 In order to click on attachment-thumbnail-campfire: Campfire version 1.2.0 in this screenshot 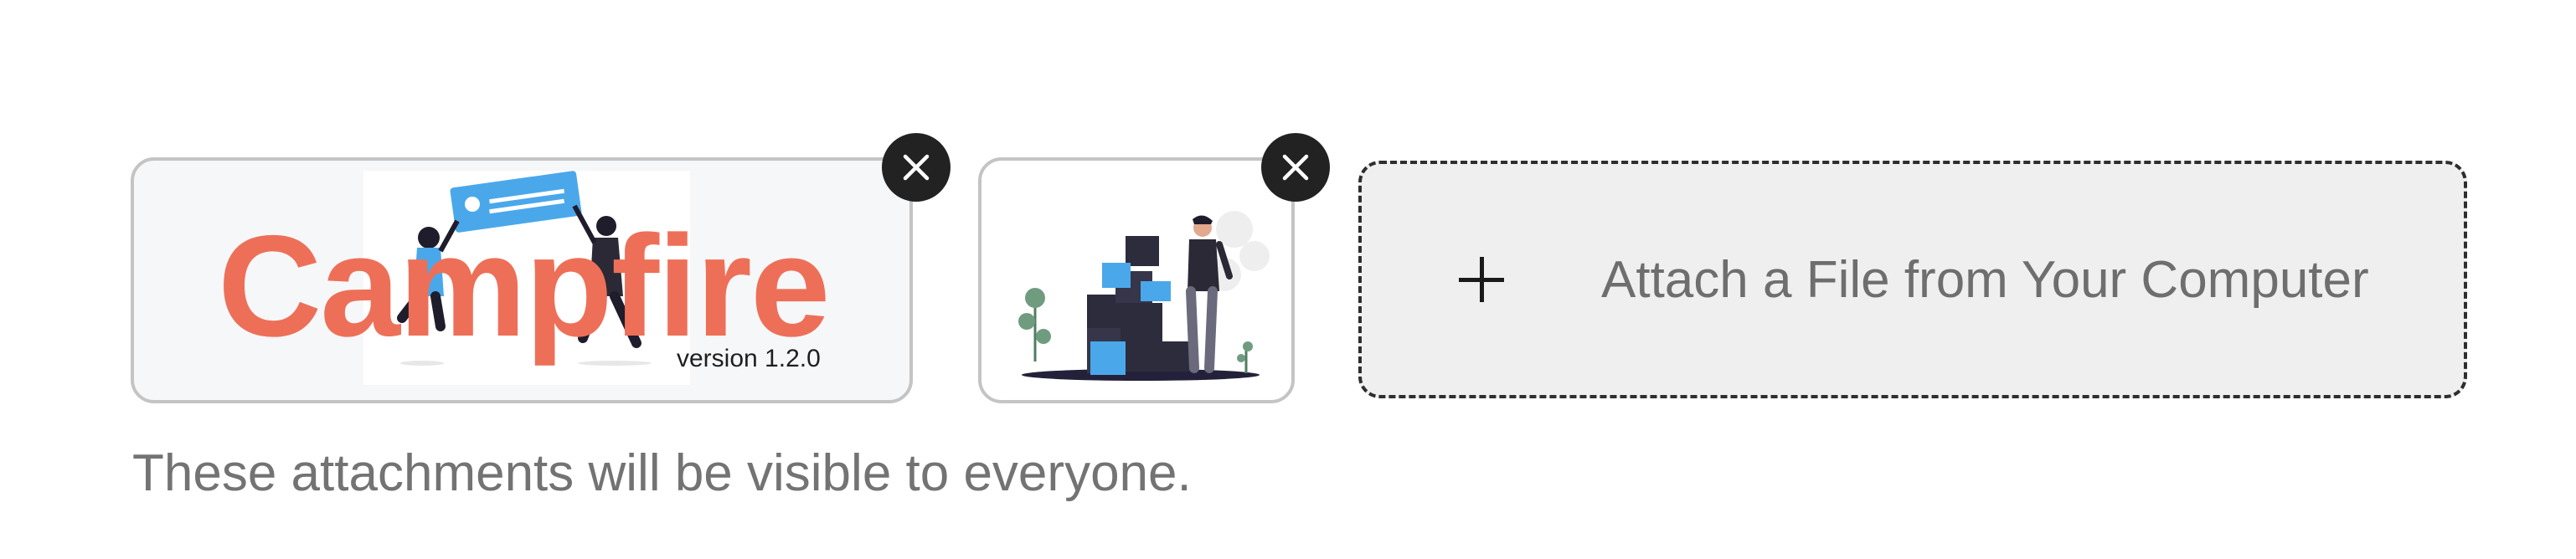, I will do `click(522, 280)`.